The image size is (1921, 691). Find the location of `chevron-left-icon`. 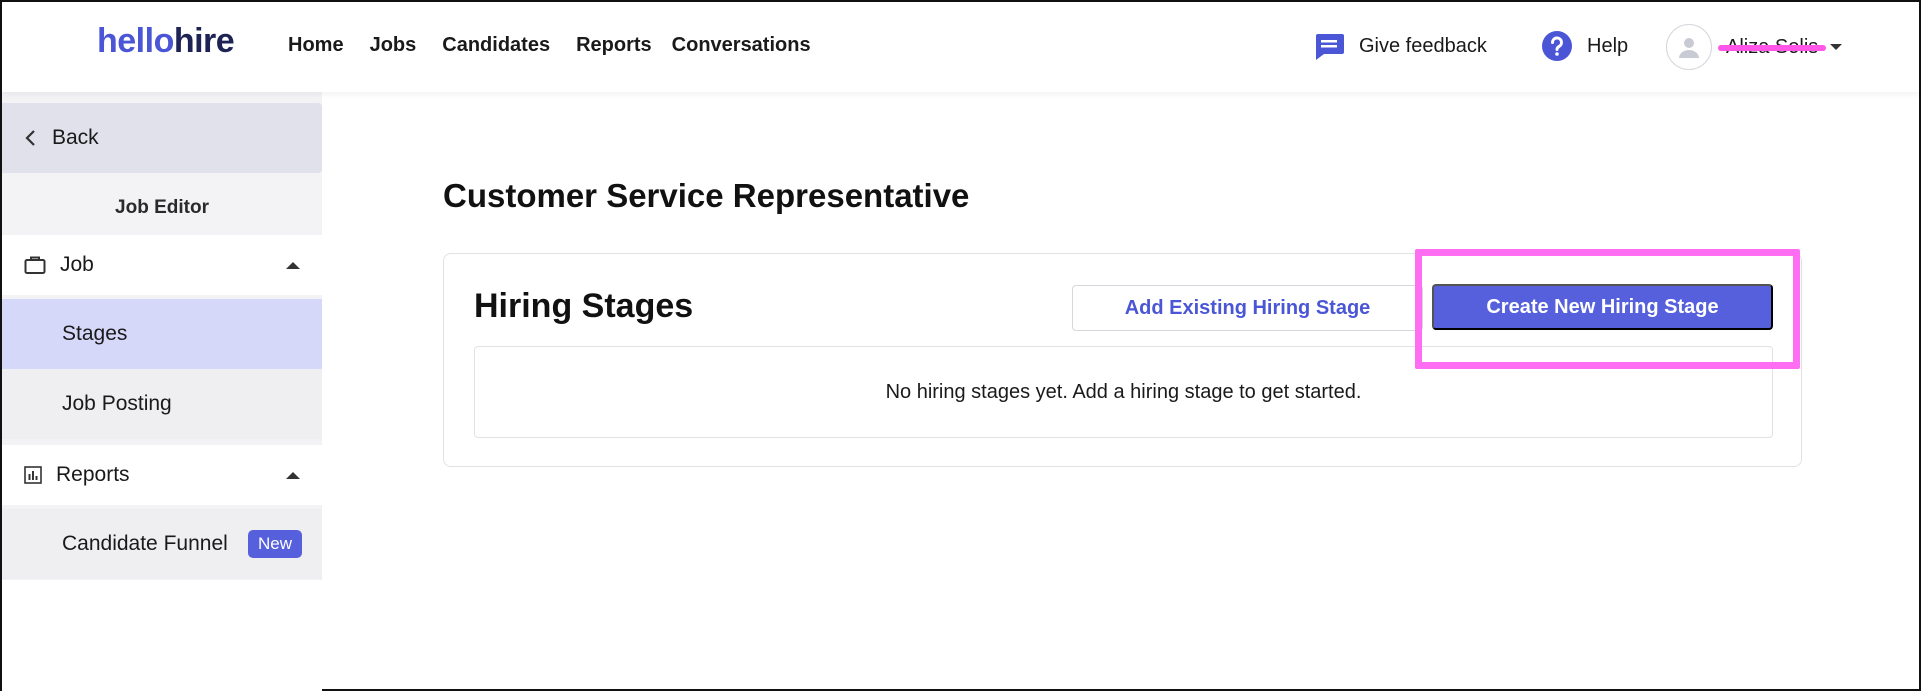

chevron-left-icon is located at coordinates (31, 138).